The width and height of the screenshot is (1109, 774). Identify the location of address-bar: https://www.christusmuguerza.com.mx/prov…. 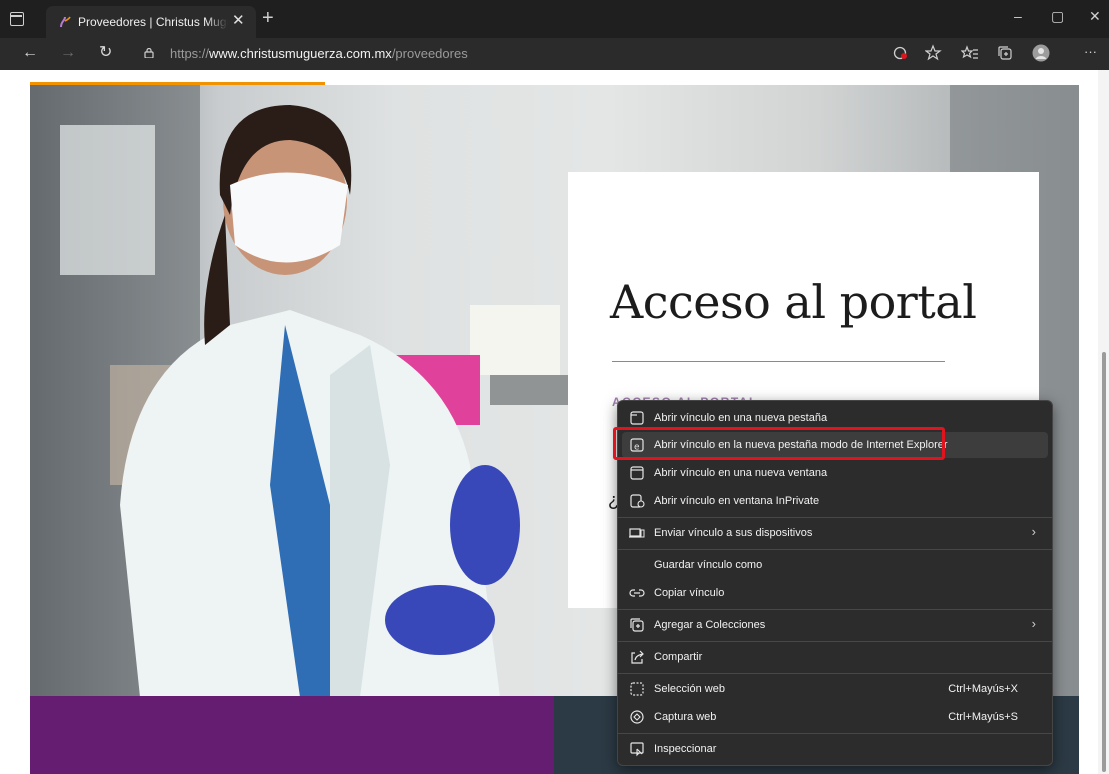
(506, 54).